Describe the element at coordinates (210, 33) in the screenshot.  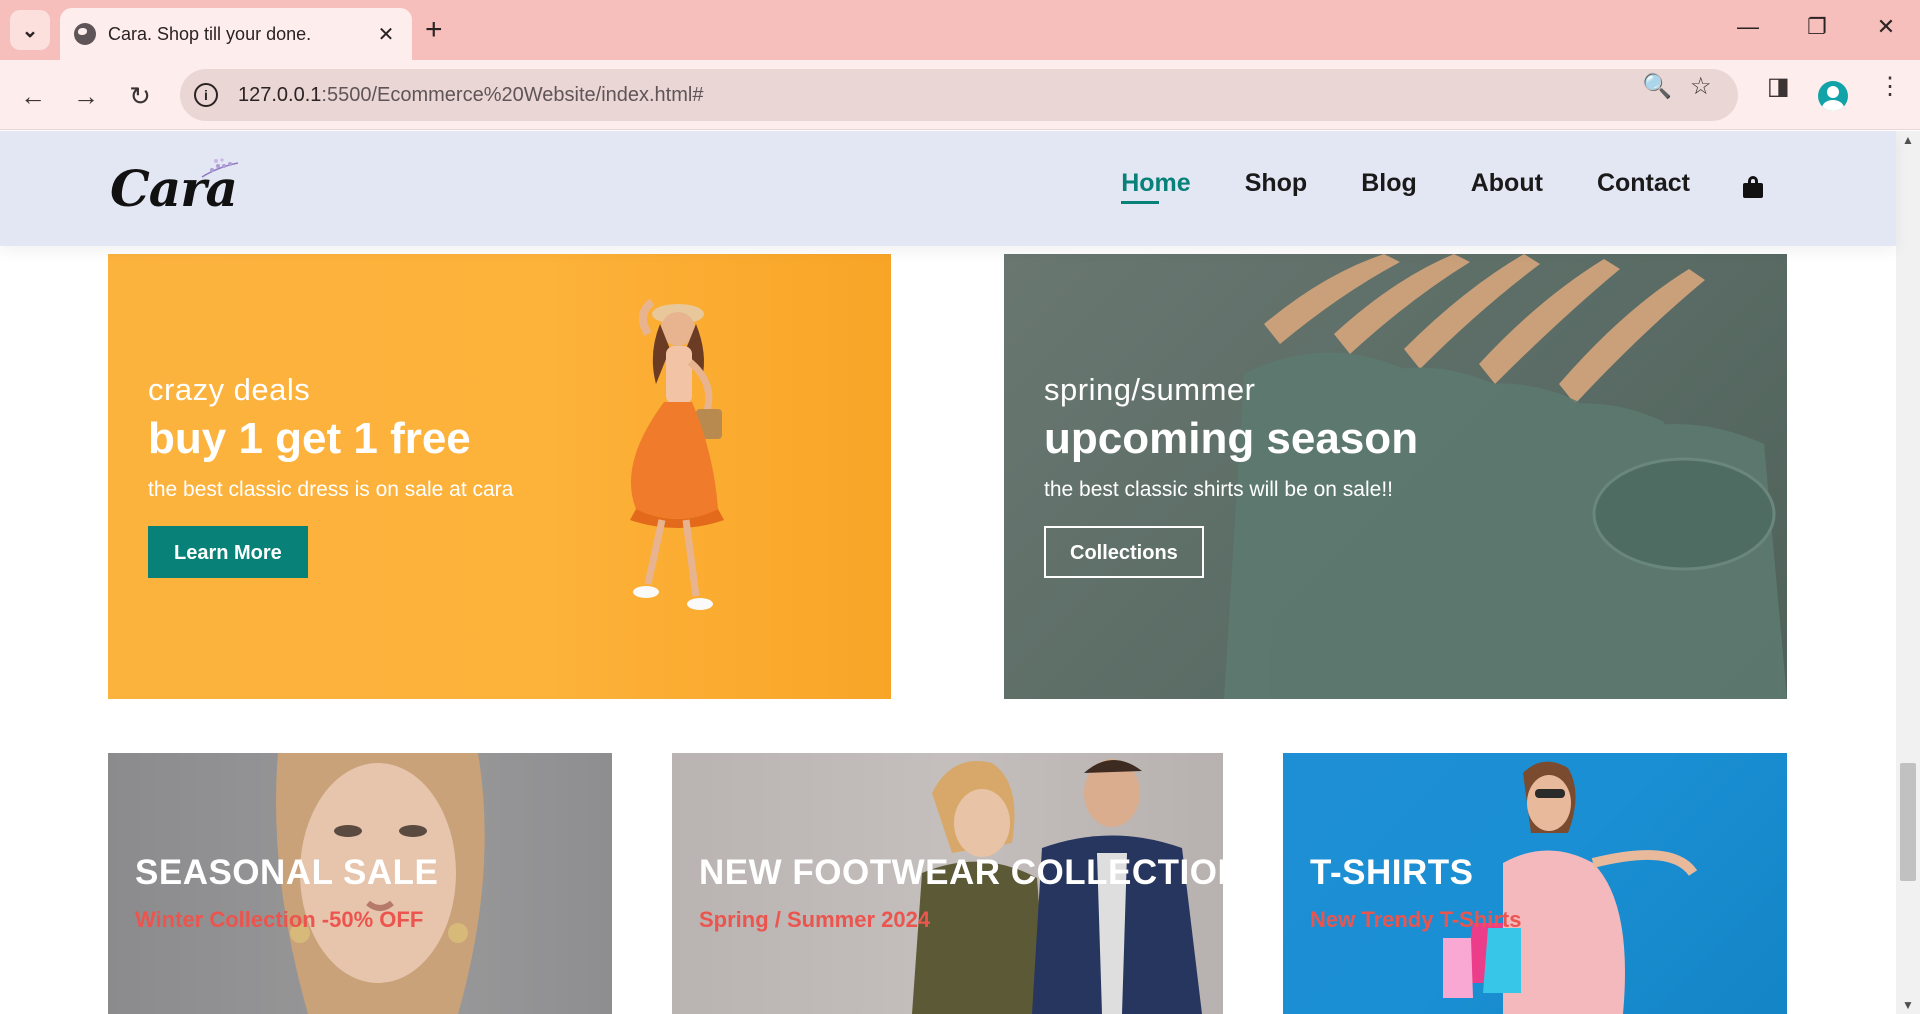
I see `tab-title: Cara. Shop till your done.` at that location.